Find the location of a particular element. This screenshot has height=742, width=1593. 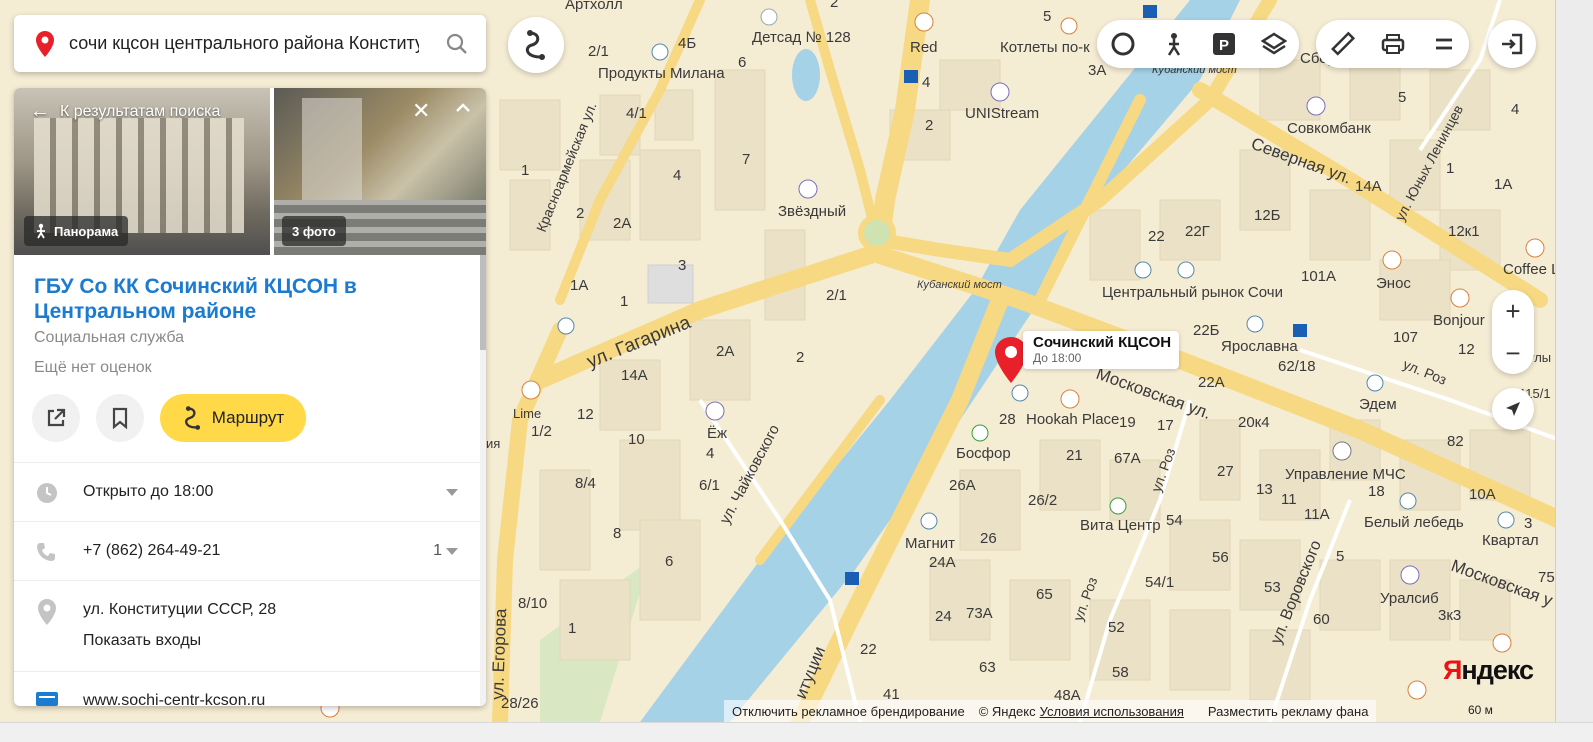

map-label: 8/4 is located at coordinates (585, 483).